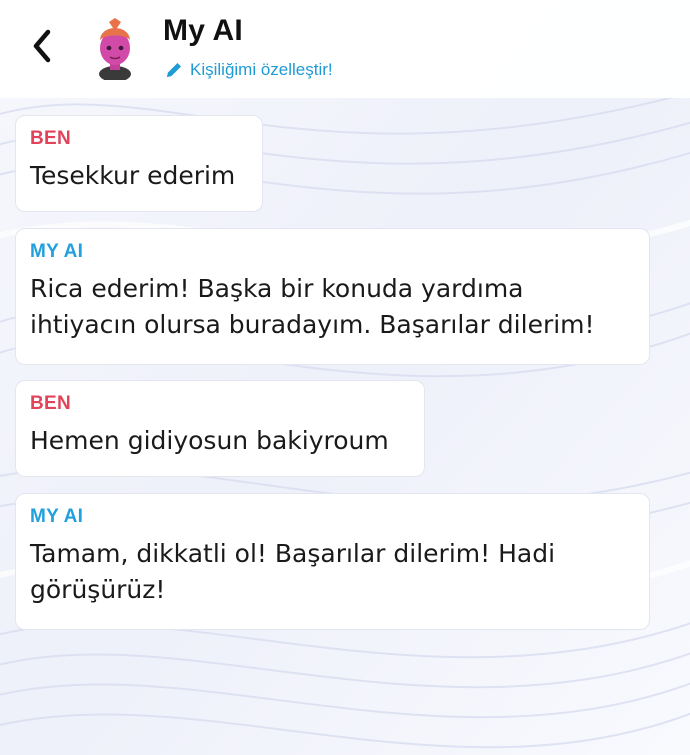 The width and height of the screenshot is (690, 755). I want to click on message-bubble-me: BEN Tesekkur ederim, so click(139, 163).